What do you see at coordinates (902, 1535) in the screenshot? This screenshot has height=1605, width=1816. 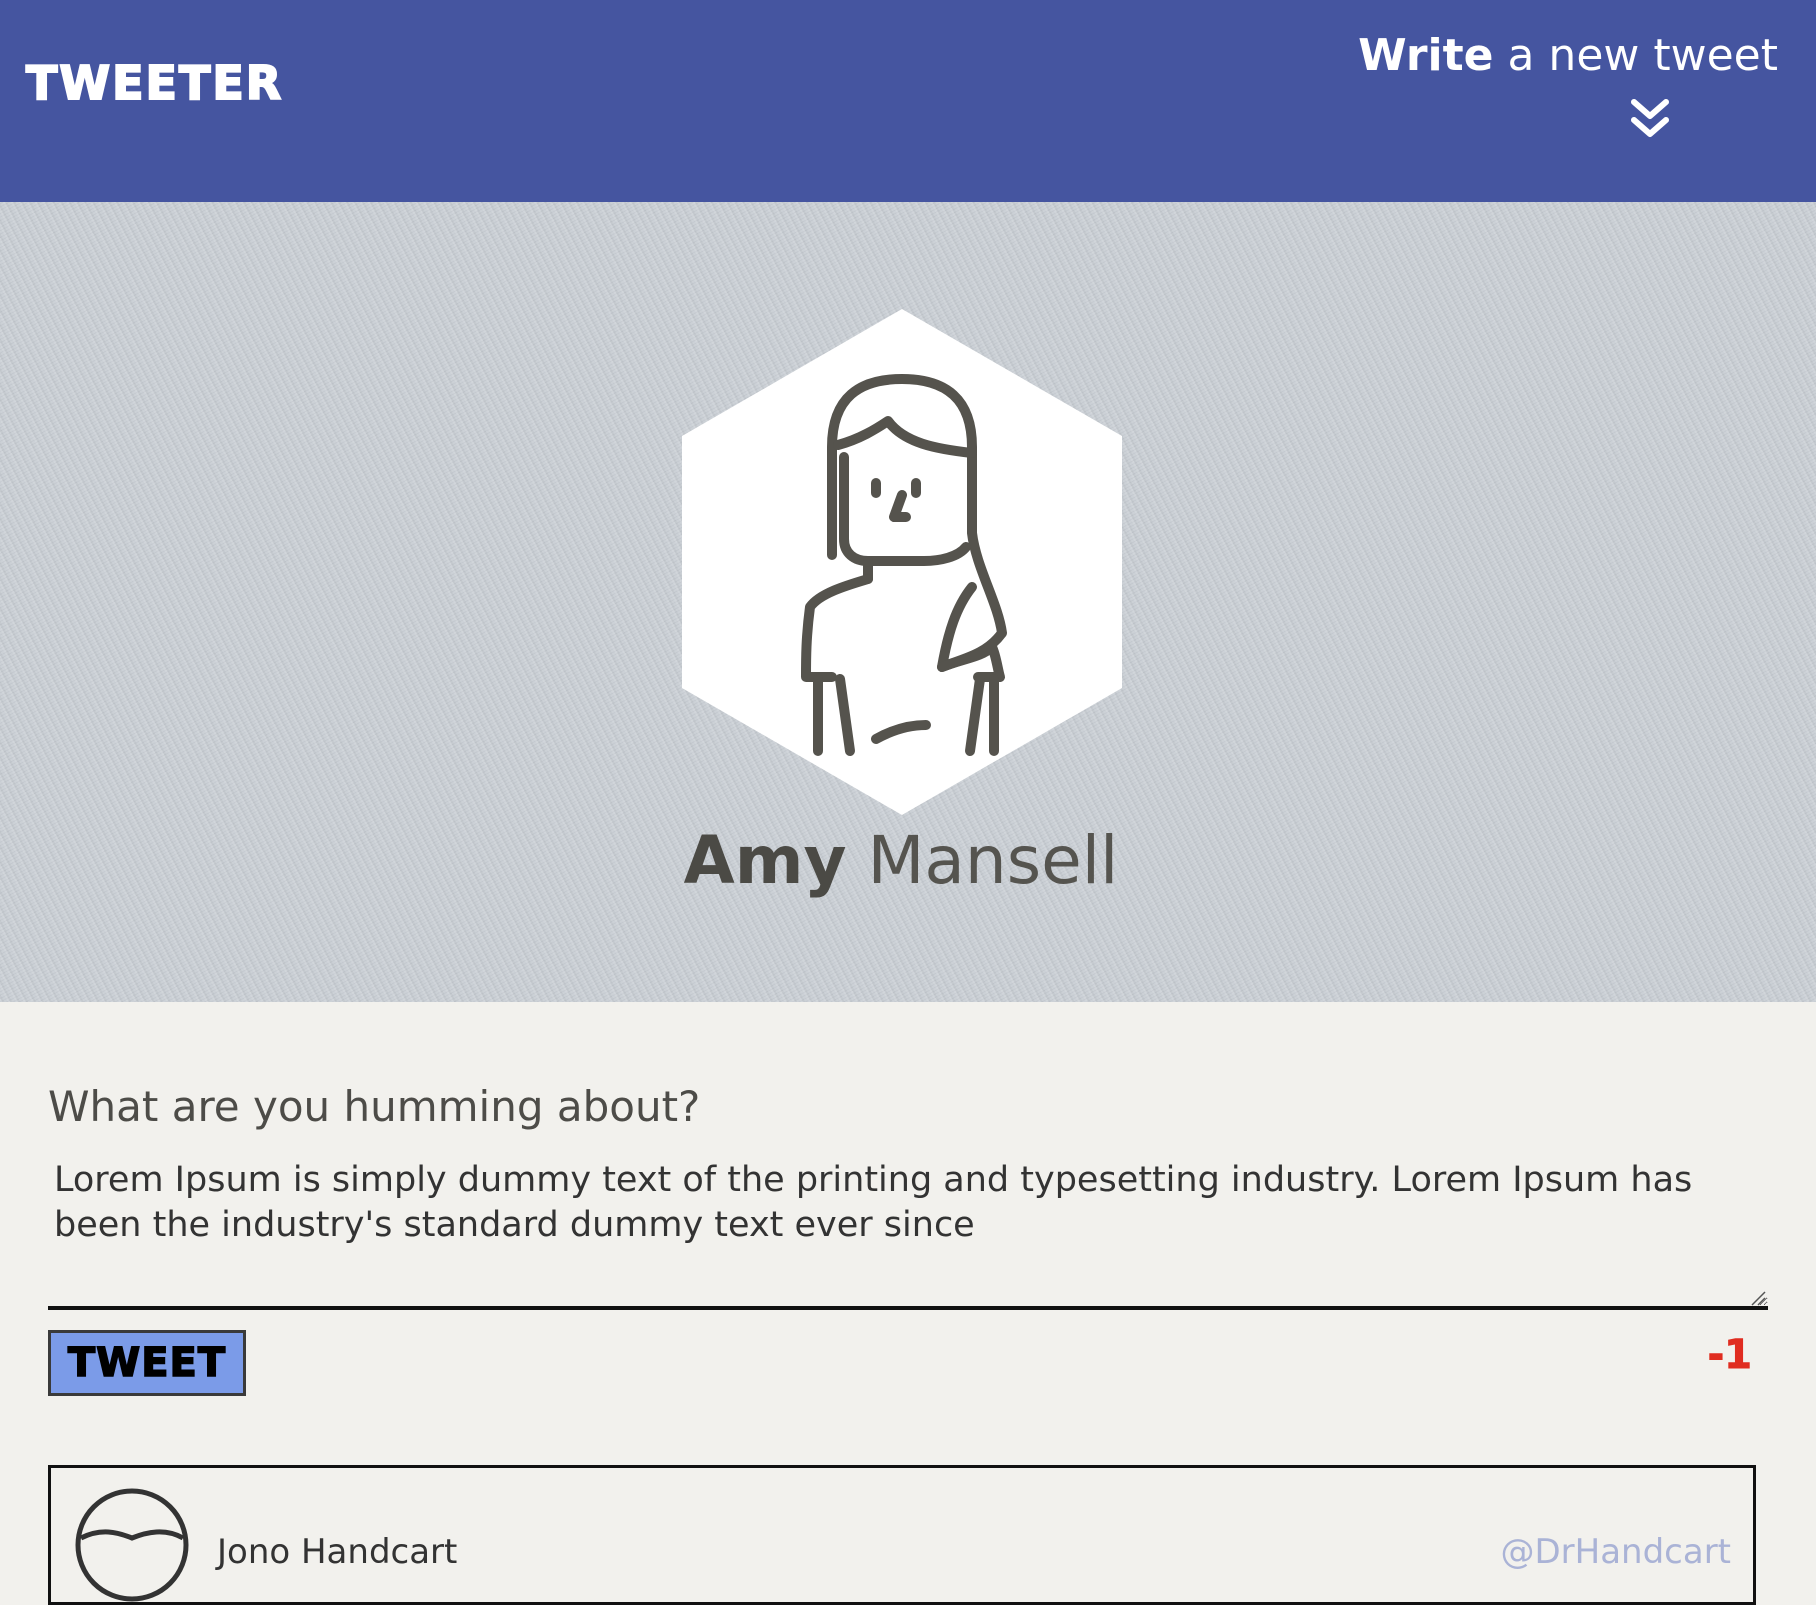 I see `tweet-card: Jono Handcart @DrHandcart` at bounding box center [902, 1535].